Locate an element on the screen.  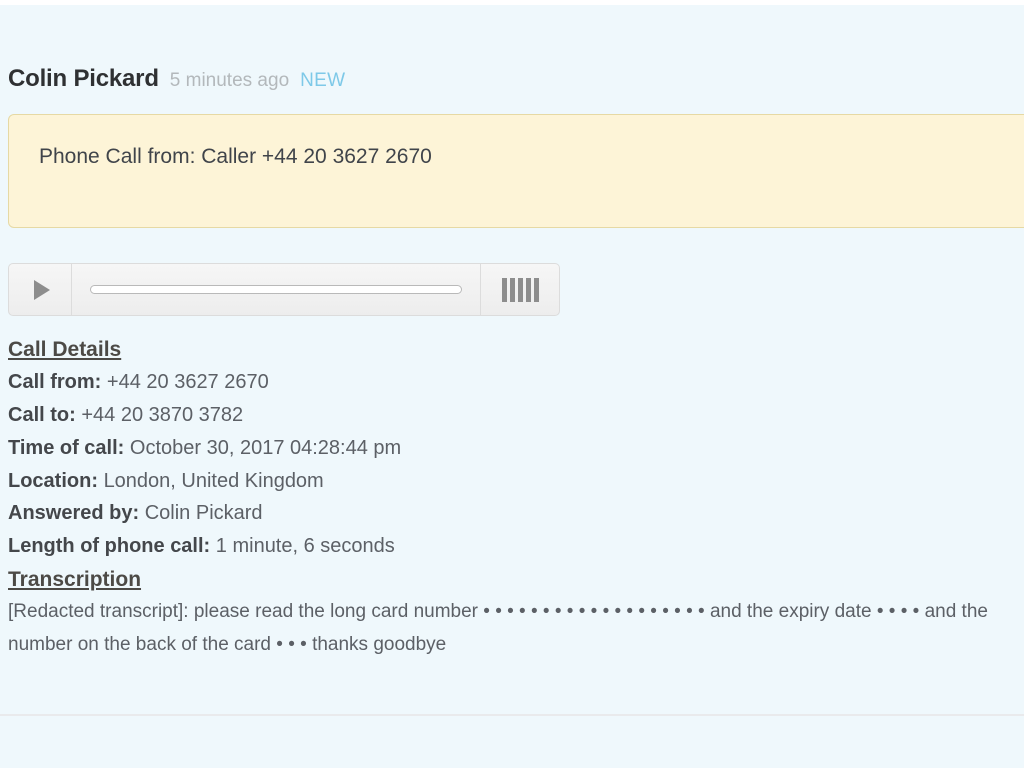
section-divider is located at coordinates (512, 715).